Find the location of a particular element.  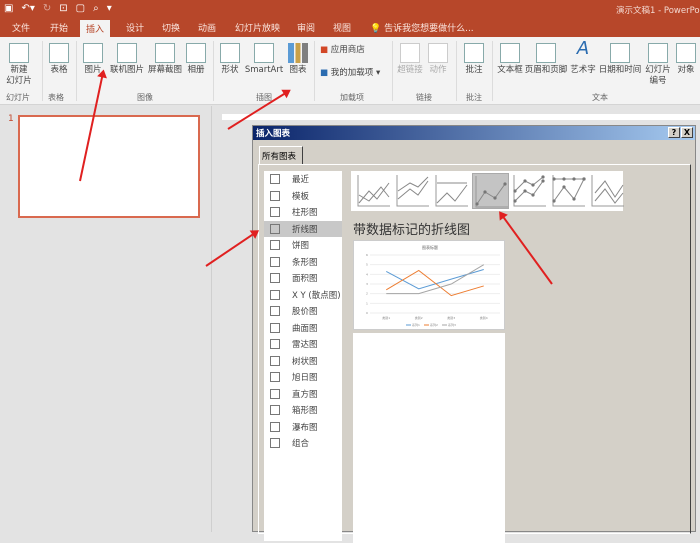

slide-number-button: 幻灯片 编号 is located at coordinates (658, 65).